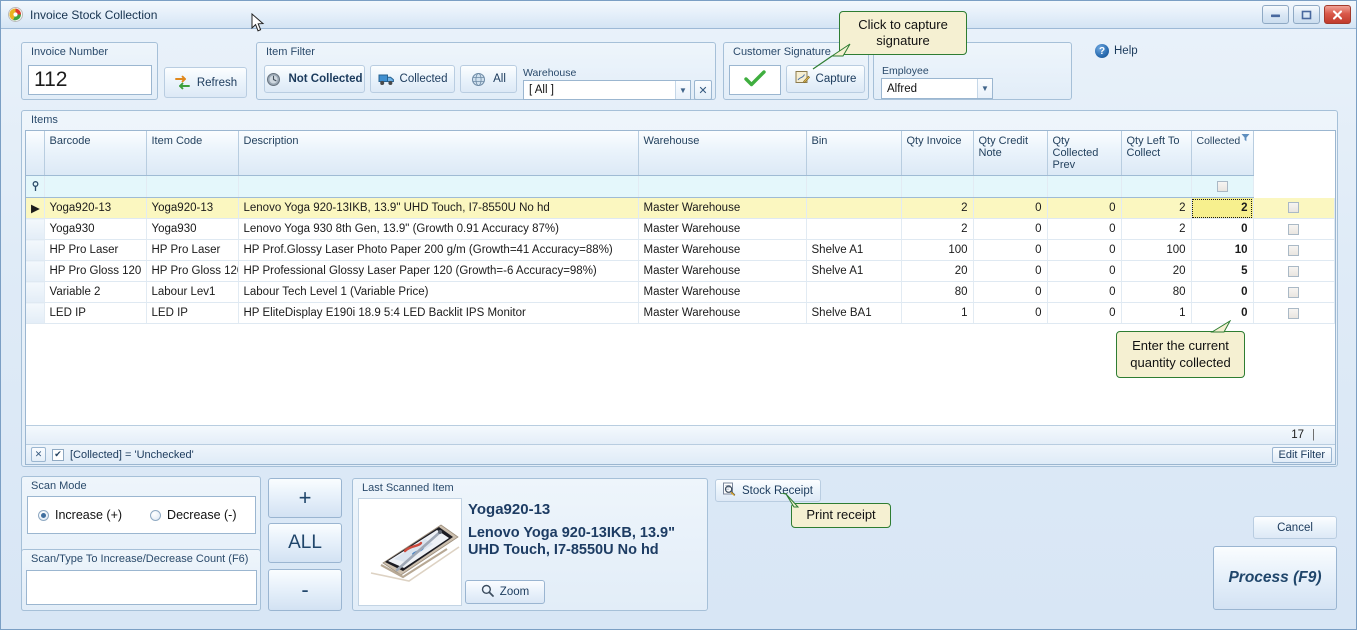  Describe the element at coordinates (95, 153) in the screenshot. I see `column-header-barcode: Barcode` at that location.